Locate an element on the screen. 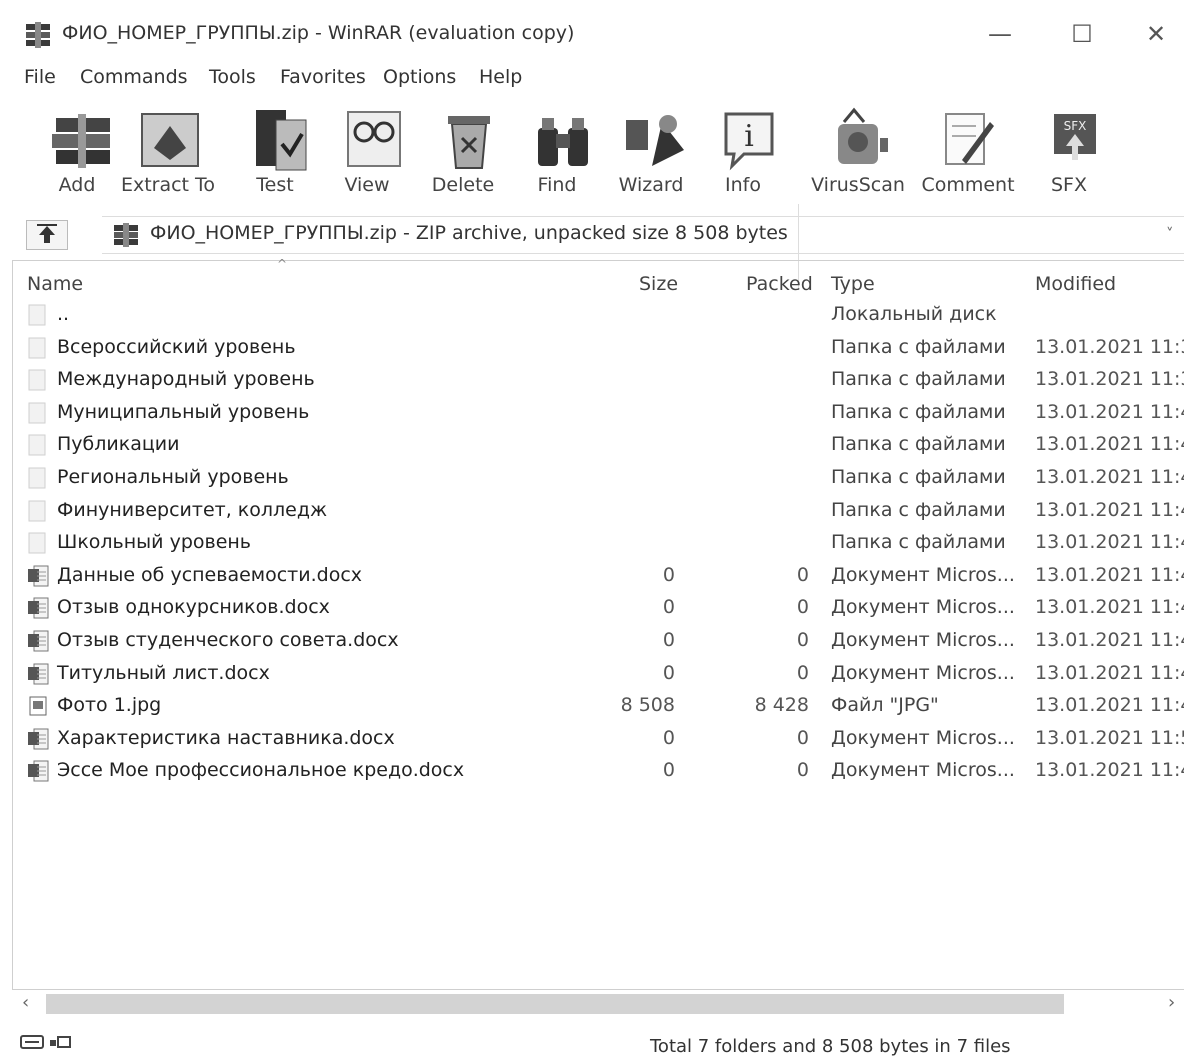 This screenshot has height=1059, width=1184. binoculars-icon is located at coordinates (563, 142).